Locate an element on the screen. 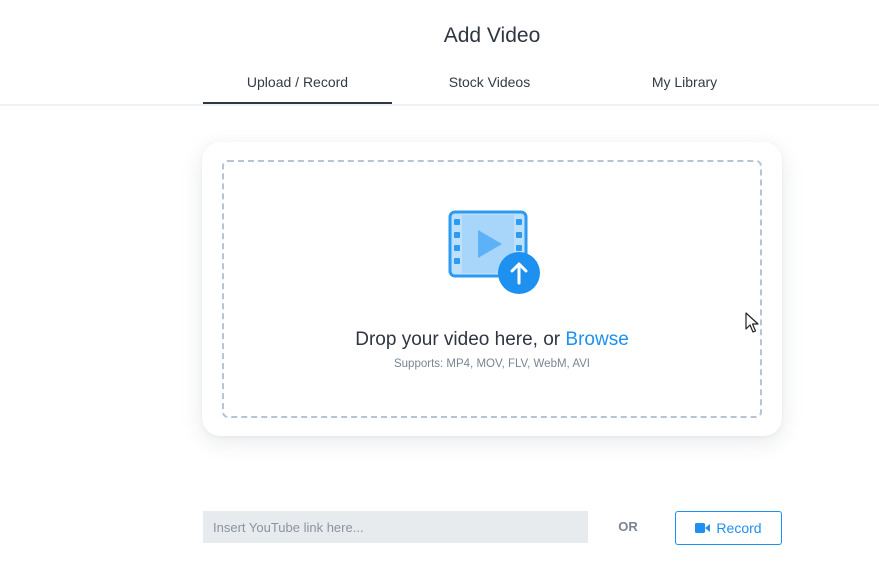  drop-prompt-text: Drop your video here, or is located at coordinates (460, 339).